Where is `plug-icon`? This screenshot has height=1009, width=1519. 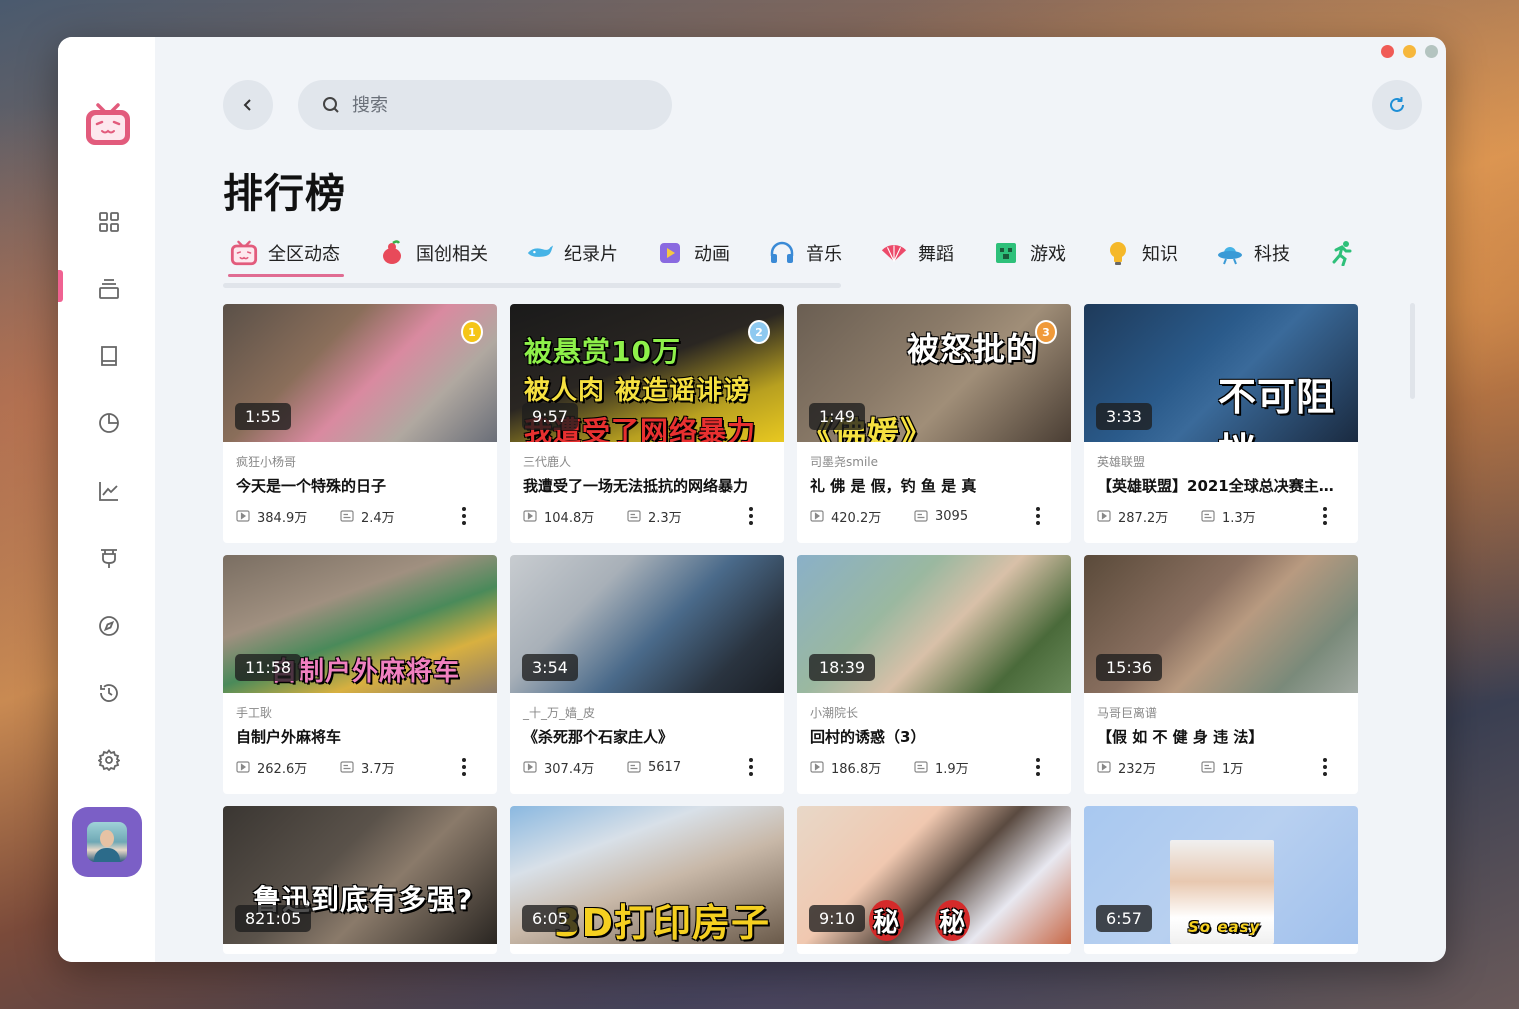 plug-icon is located at coordinates (109, 558).